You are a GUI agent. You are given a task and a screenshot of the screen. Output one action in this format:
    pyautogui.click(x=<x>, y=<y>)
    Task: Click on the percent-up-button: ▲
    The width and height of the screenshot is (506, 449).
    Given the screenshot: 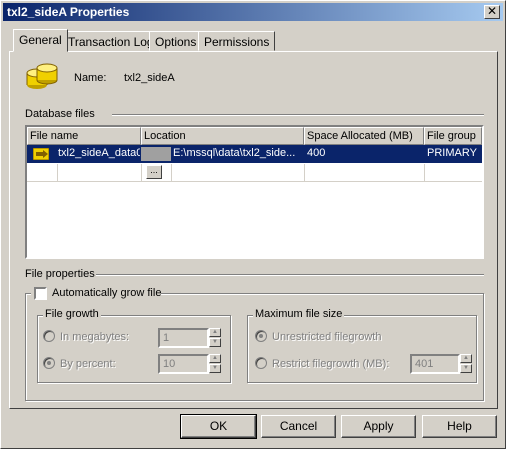 What is the action you would take?
    pyautogui.click(x=215, y=358)
    